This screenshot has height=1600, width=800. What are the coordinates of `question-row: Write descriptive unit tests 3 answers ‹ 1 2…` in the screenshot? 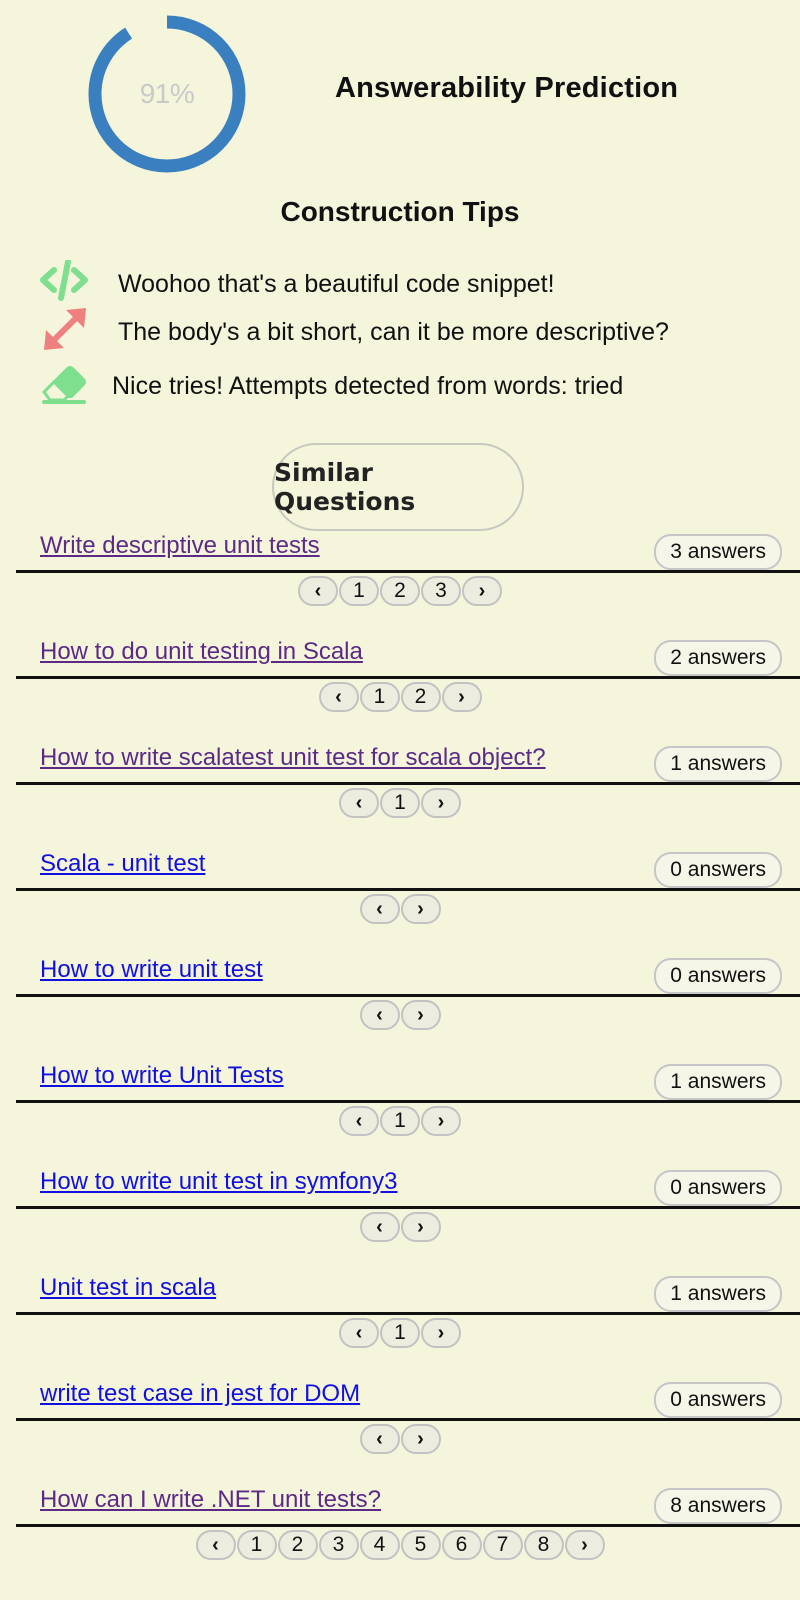 It's located at (400, 583).